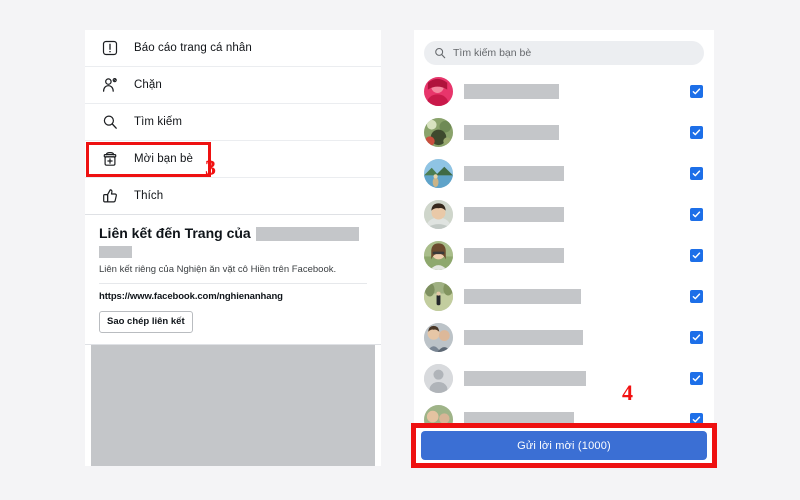 Image resolution: width=800 pixels, height=500 pixels. Describe the element at coordinates (438, 378) in the screenshot. I see `avatar-default-person` at that location.